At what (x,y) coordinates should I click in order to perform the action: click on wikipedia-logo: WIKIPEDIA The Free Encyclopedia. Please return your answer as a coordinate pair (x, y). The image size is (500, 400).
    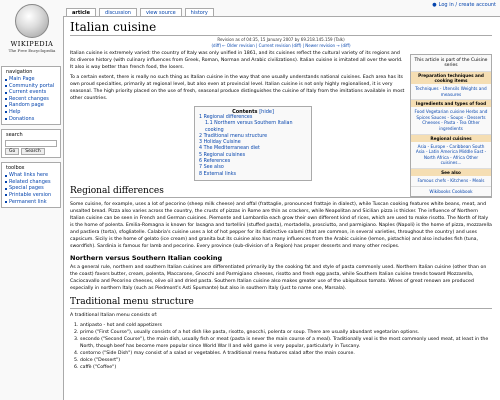
    Looking at the image, I should click on (32, 32).